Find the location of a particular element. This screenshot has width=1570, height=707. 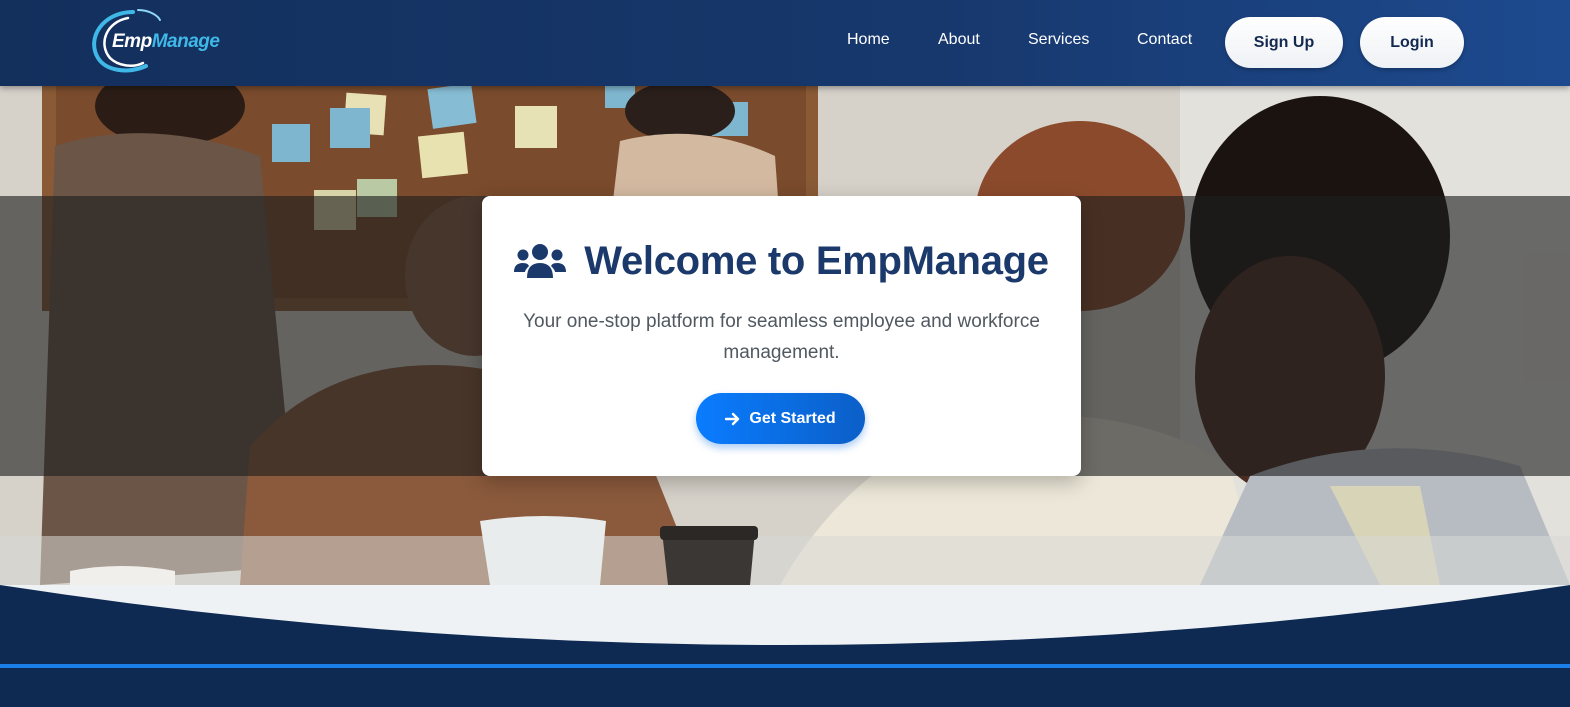

arrow-right-icon is located at coordinates (732, 418).